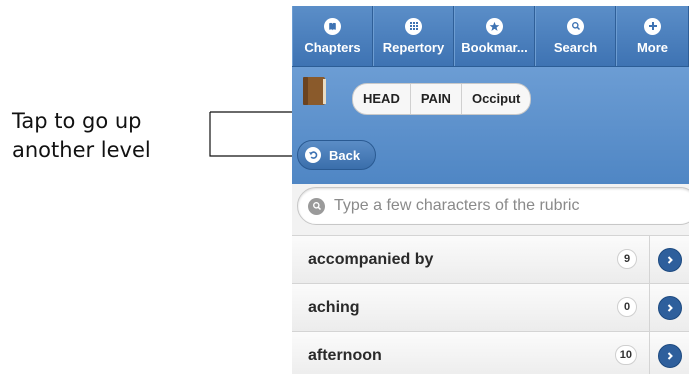  I want to click on rubric-search-field, so click(493, 206).